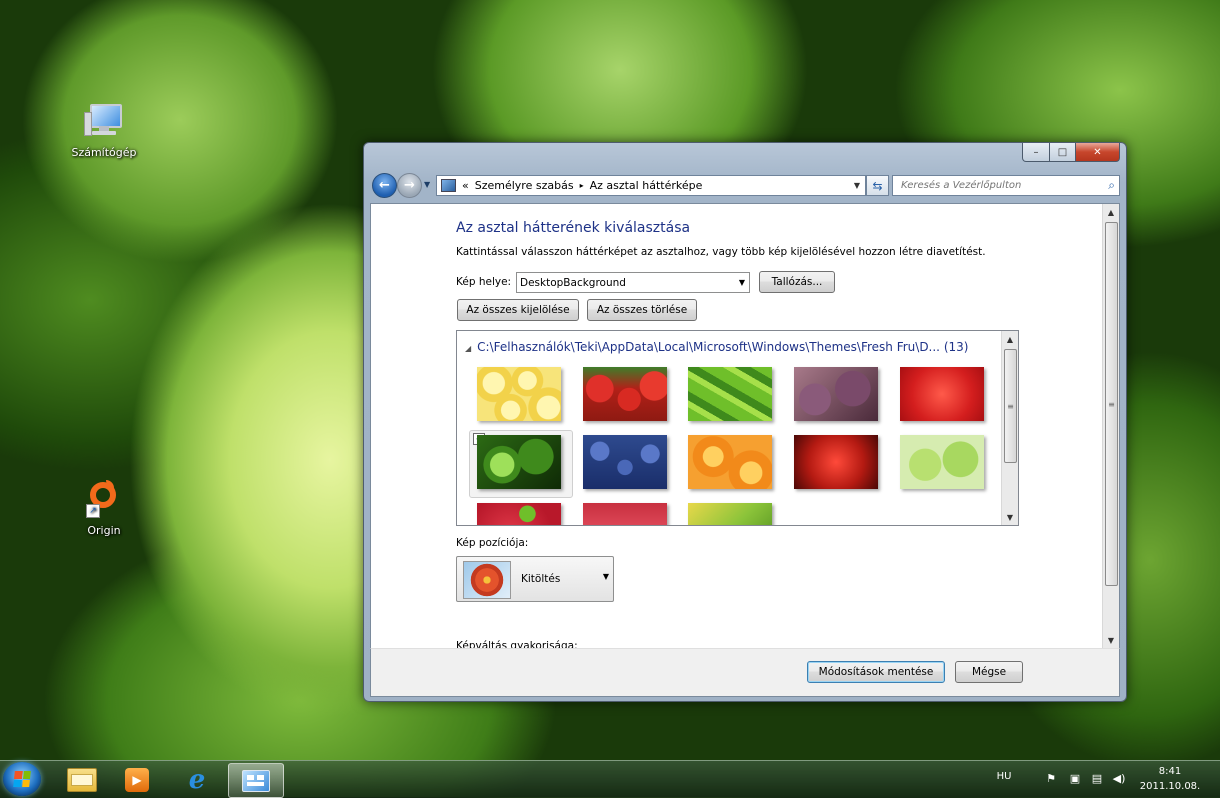 The height and width of the screenshot is (798, 1220). What do you see at coordinates (1063, 152) in the screenshot?
I see `maximize-button: □` at bounding box center [1063, 152].